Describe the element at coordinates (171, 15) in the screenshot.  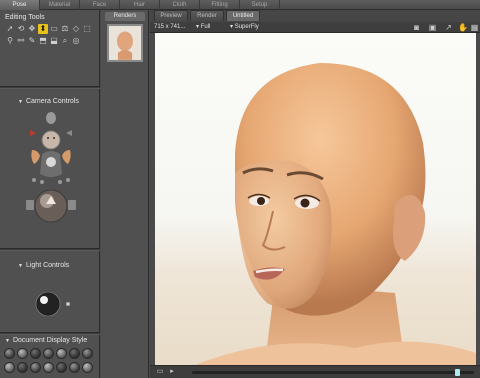
I see `view-tab-preview: Preview` at that location.